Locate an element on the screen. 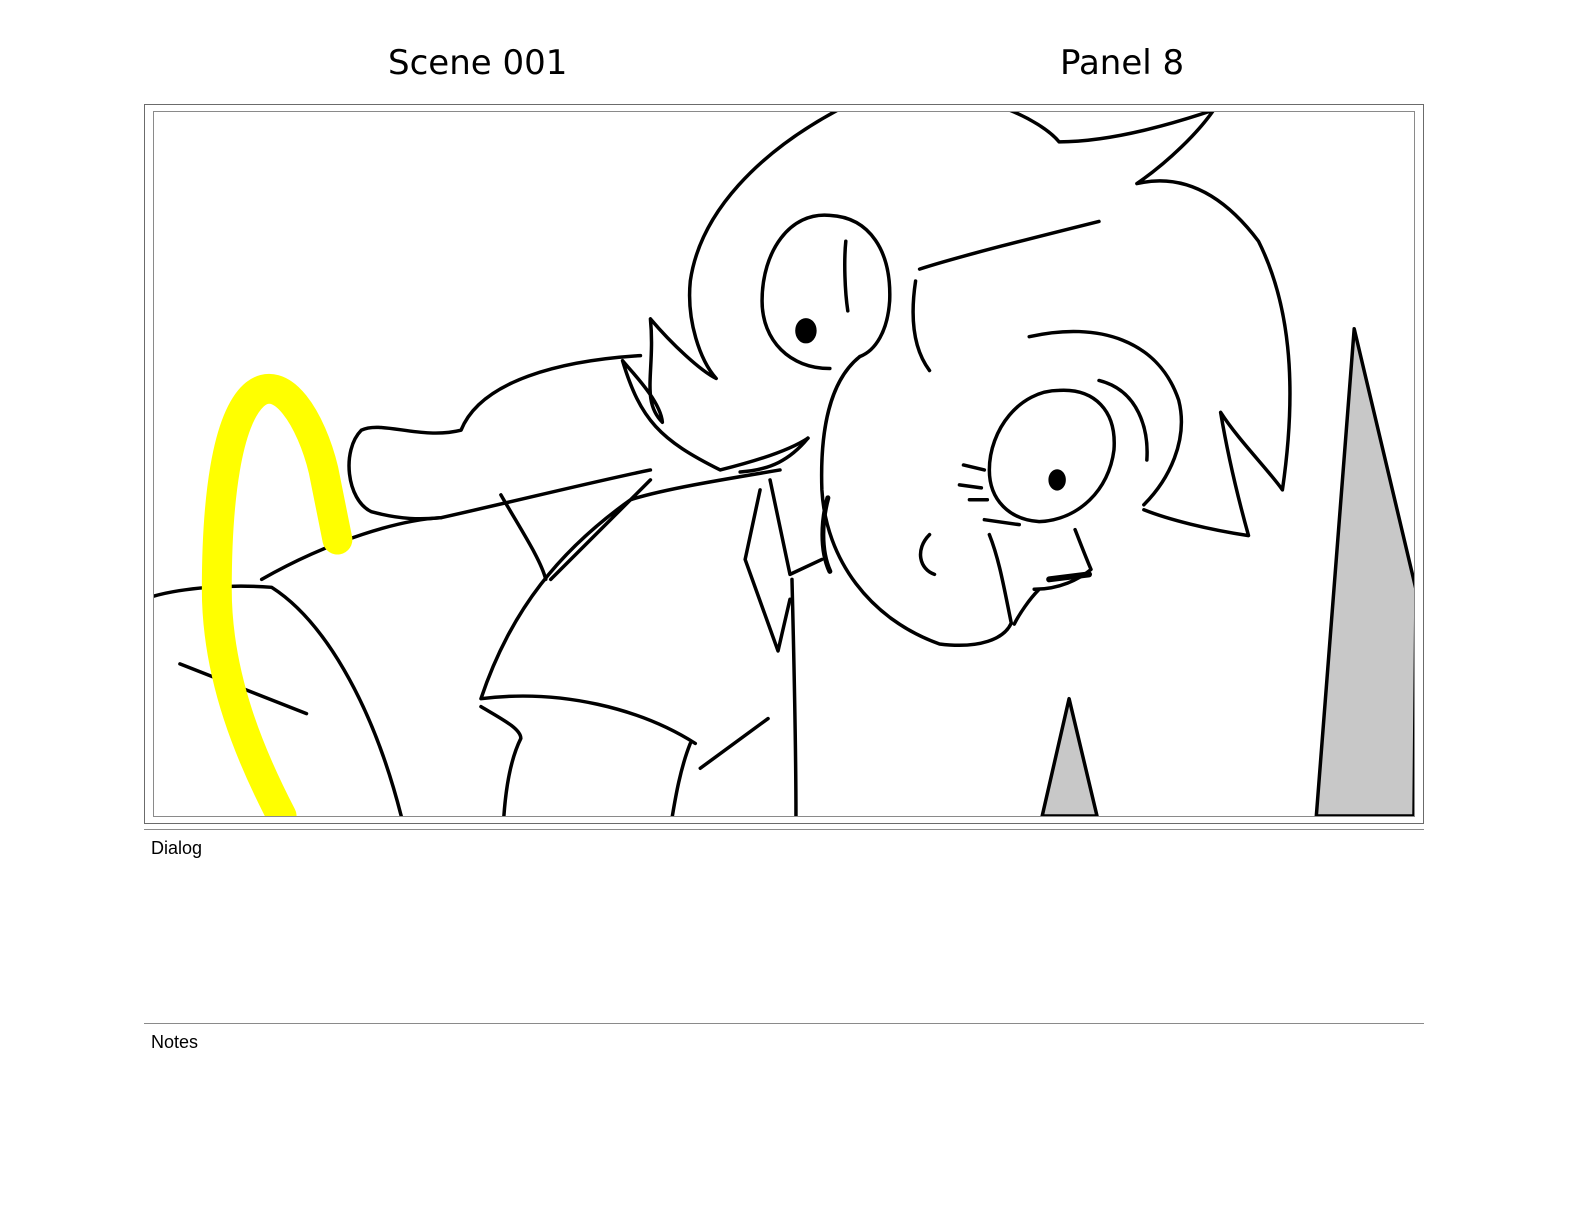 The height and width of the screenshot is (1224, 1584). notes-label: Notes is located at coordinates (175, 1042).